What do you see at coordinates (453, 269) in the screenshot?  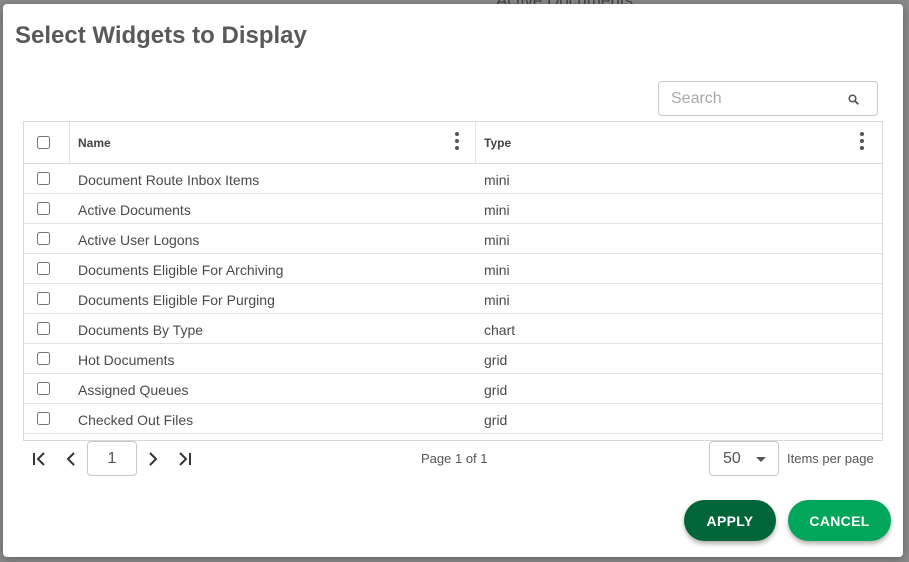 I see `table-row: Documents Eligible For Archiving mini` at bounding box center [453, 269].